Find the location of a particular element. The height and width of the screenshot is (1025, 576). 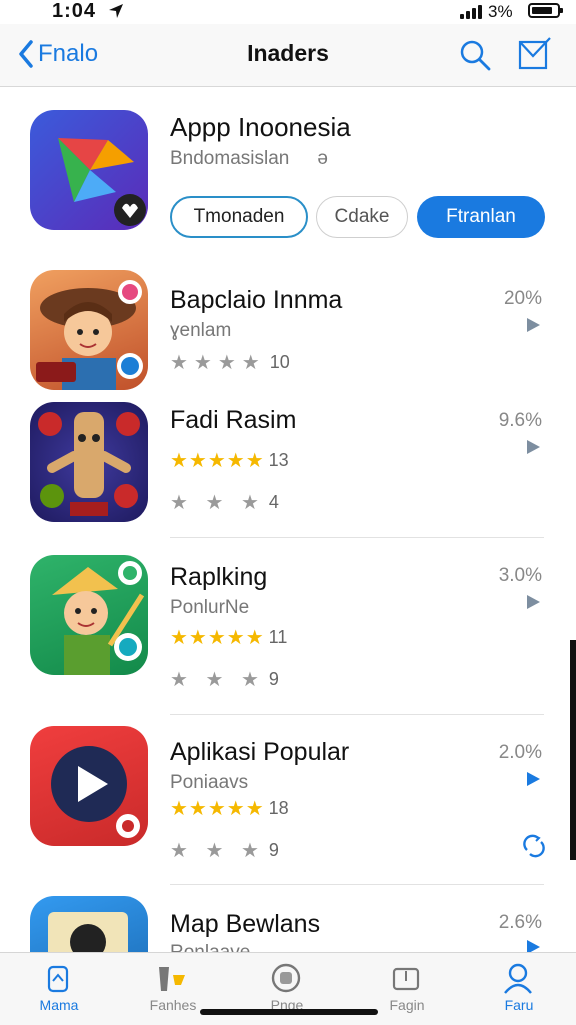

location-arrow-icon is located at coordinates (116, 11).